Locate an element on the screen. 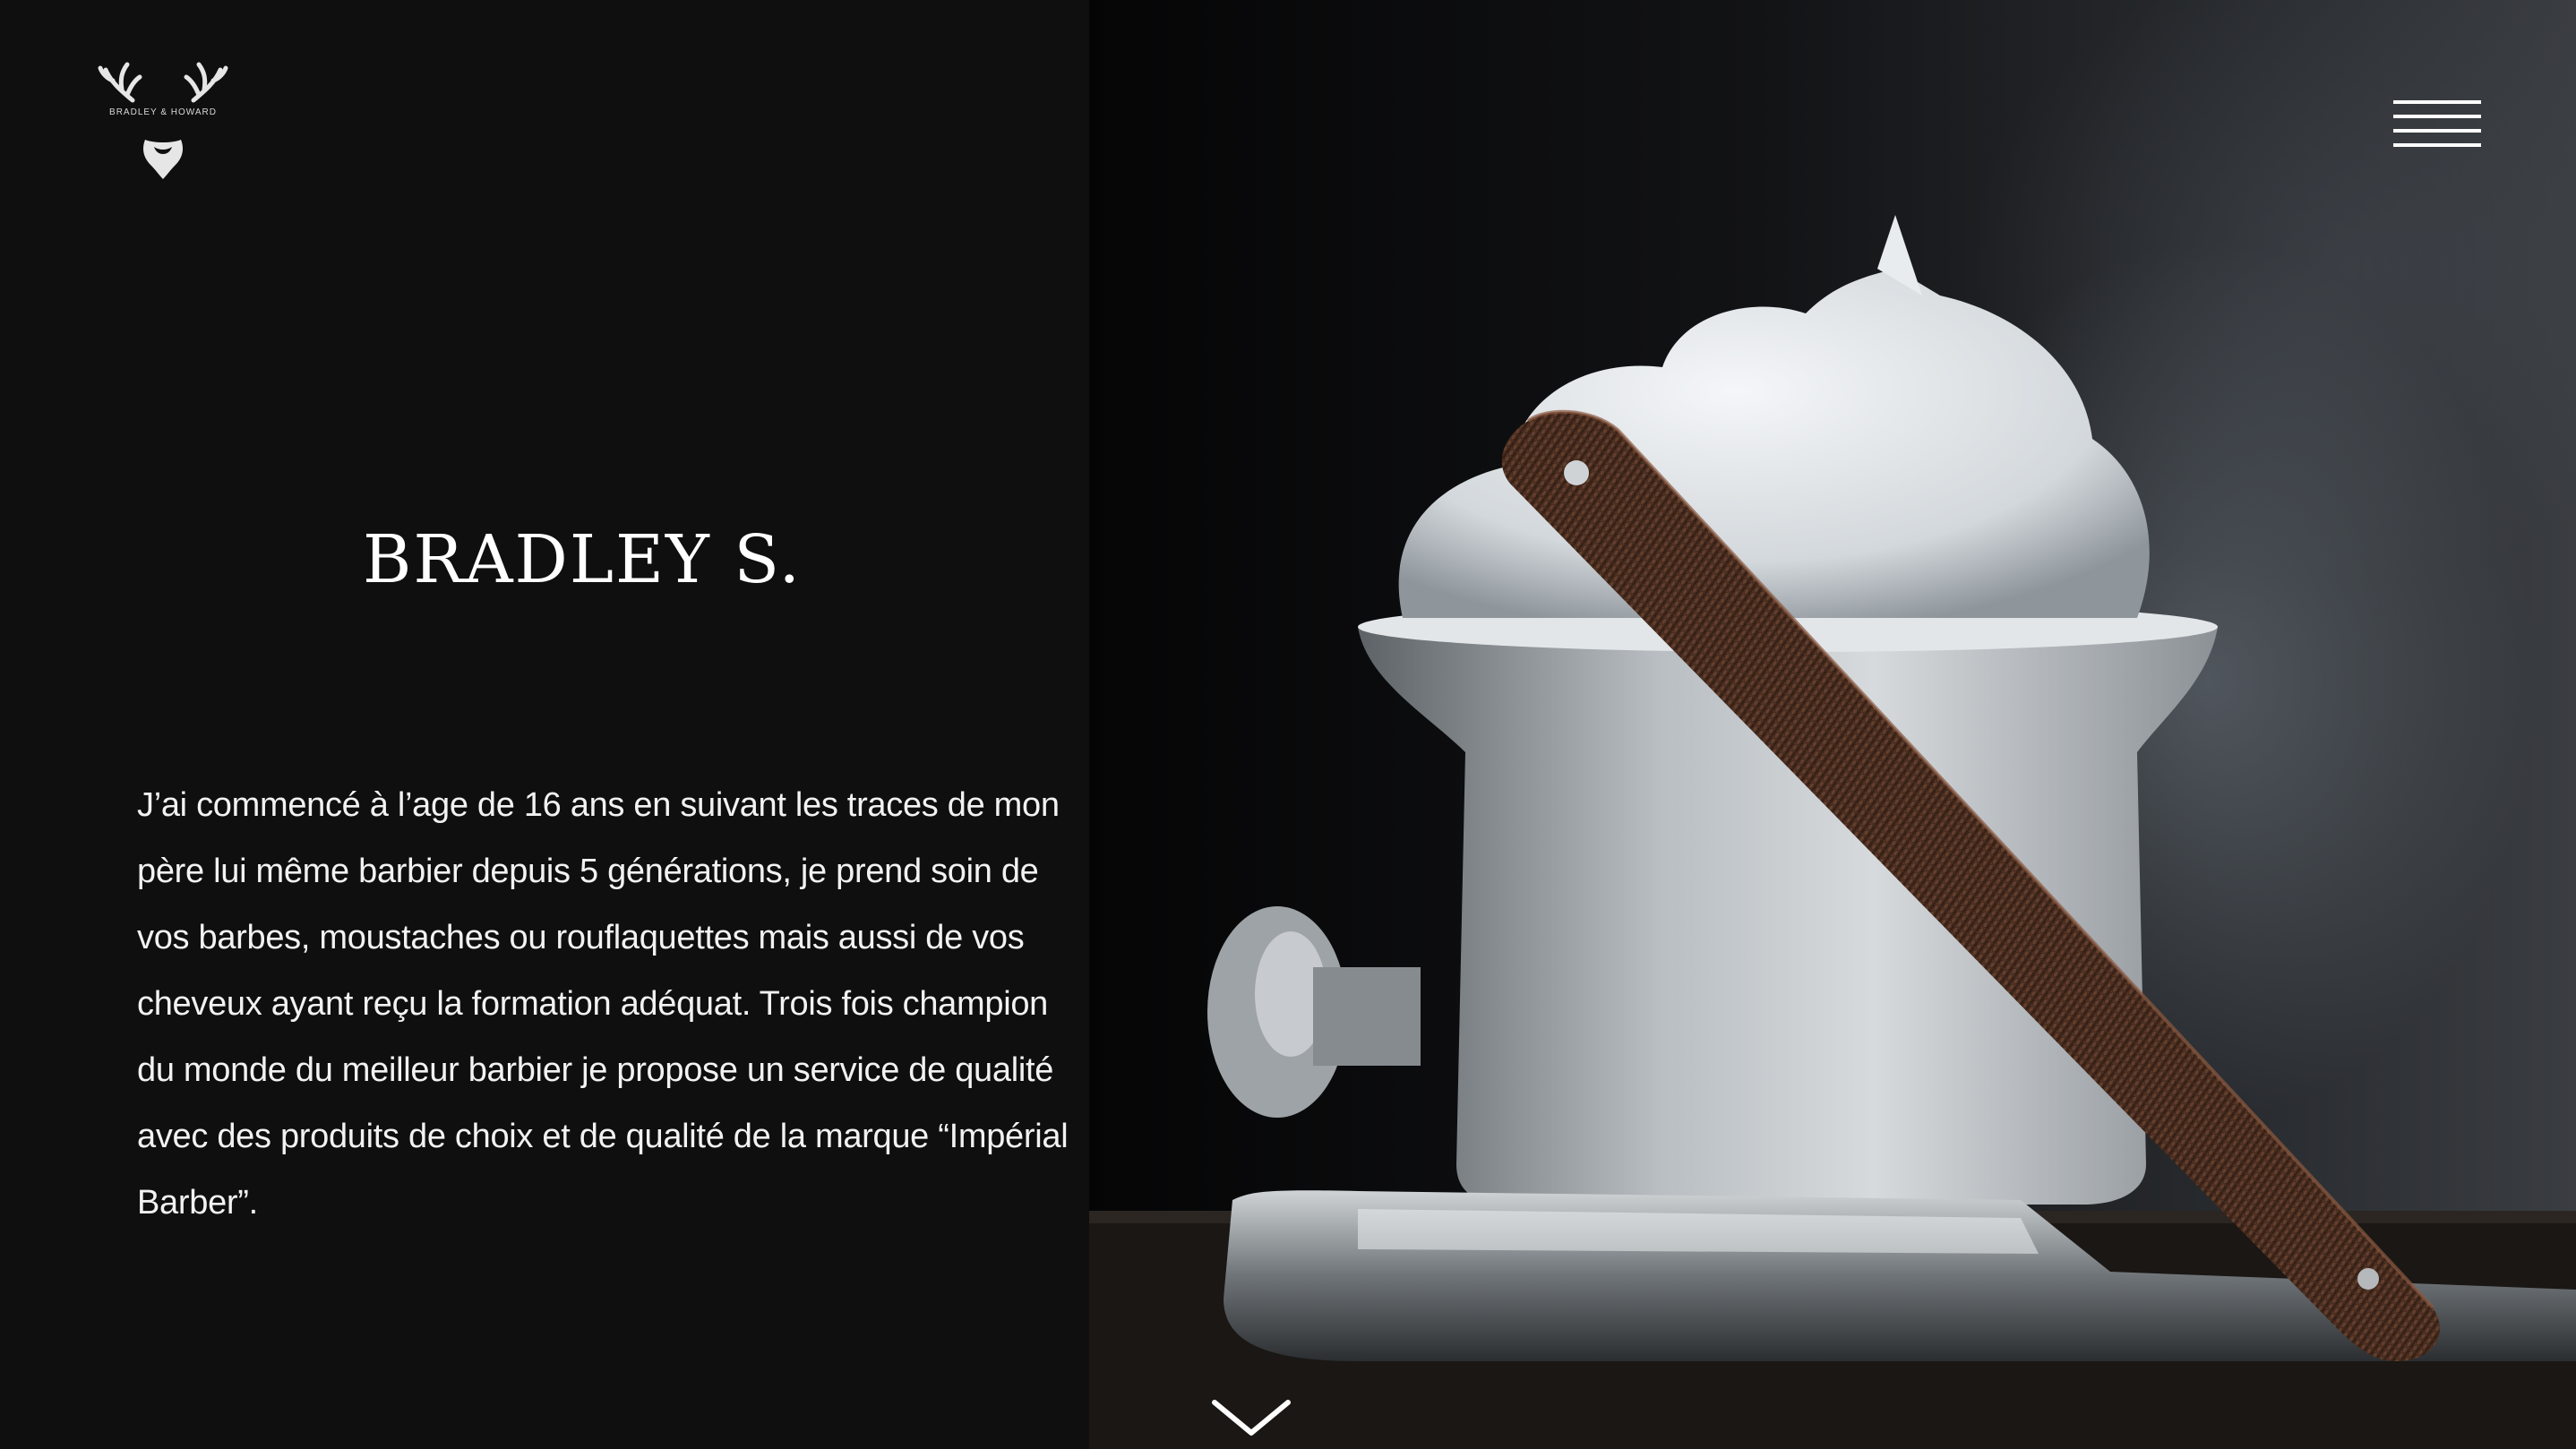  scroll-down-button is located at coordinates (1251, 1418).